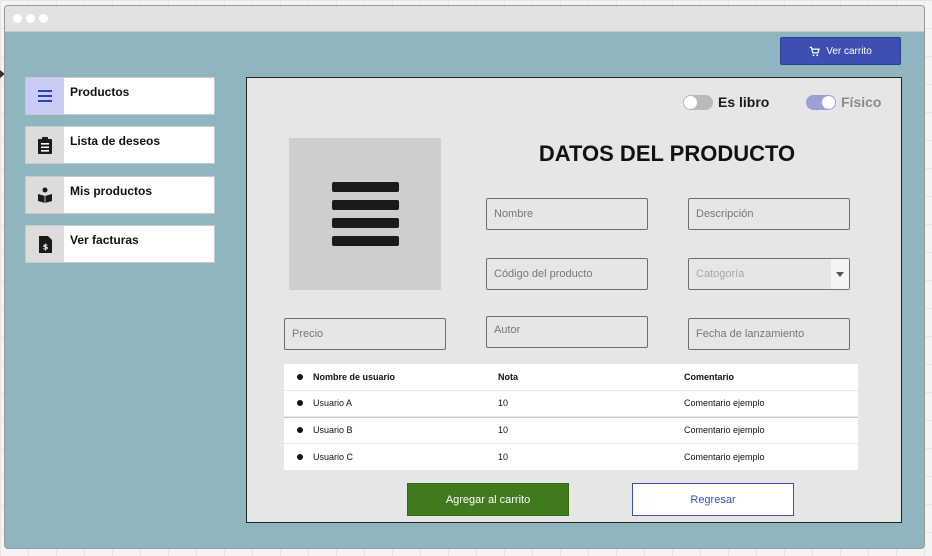 The width and height of the screenshot is (932, 556). I want to click on categoria-select: Catogoría, so click(769, 274).